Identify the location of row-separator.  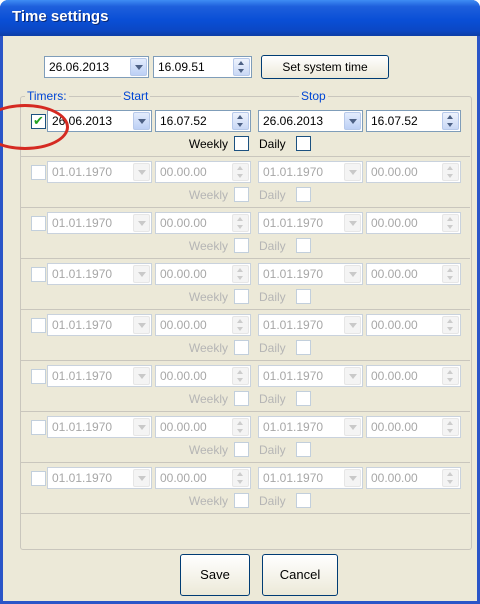
(245, 462).